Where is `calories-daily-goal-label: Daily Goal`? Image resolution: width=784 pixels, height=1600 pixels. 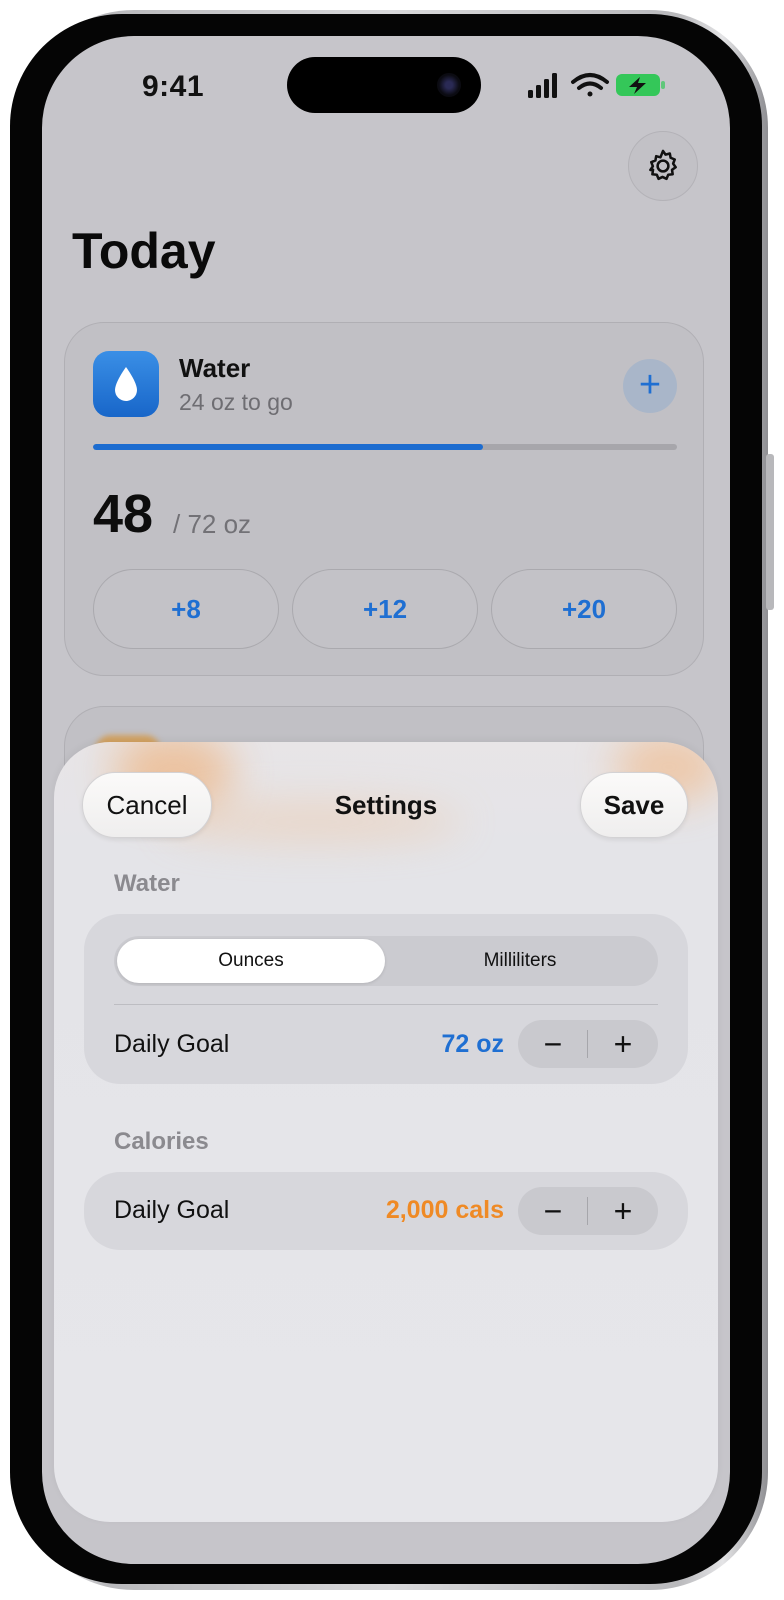
calories-daily-goal-label: Daily Goal is located at coordinates (172, 1210).